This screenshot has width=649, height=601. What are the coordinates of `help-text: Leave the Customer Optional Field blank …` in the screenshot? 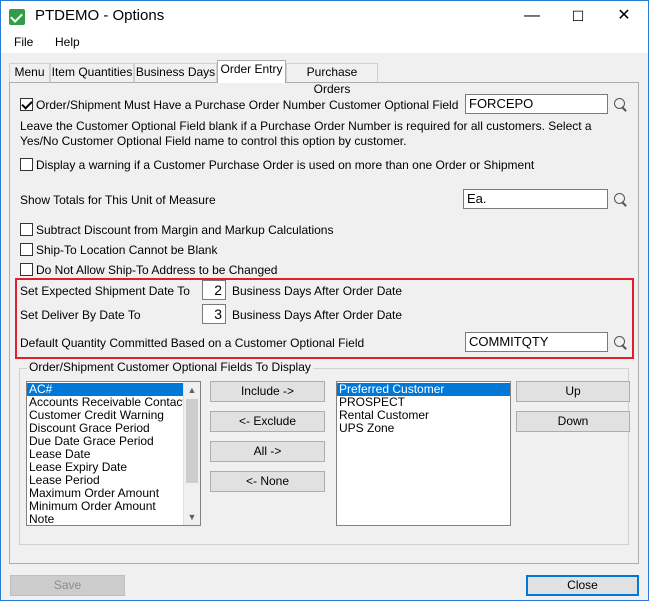 It's located at (306, 133).